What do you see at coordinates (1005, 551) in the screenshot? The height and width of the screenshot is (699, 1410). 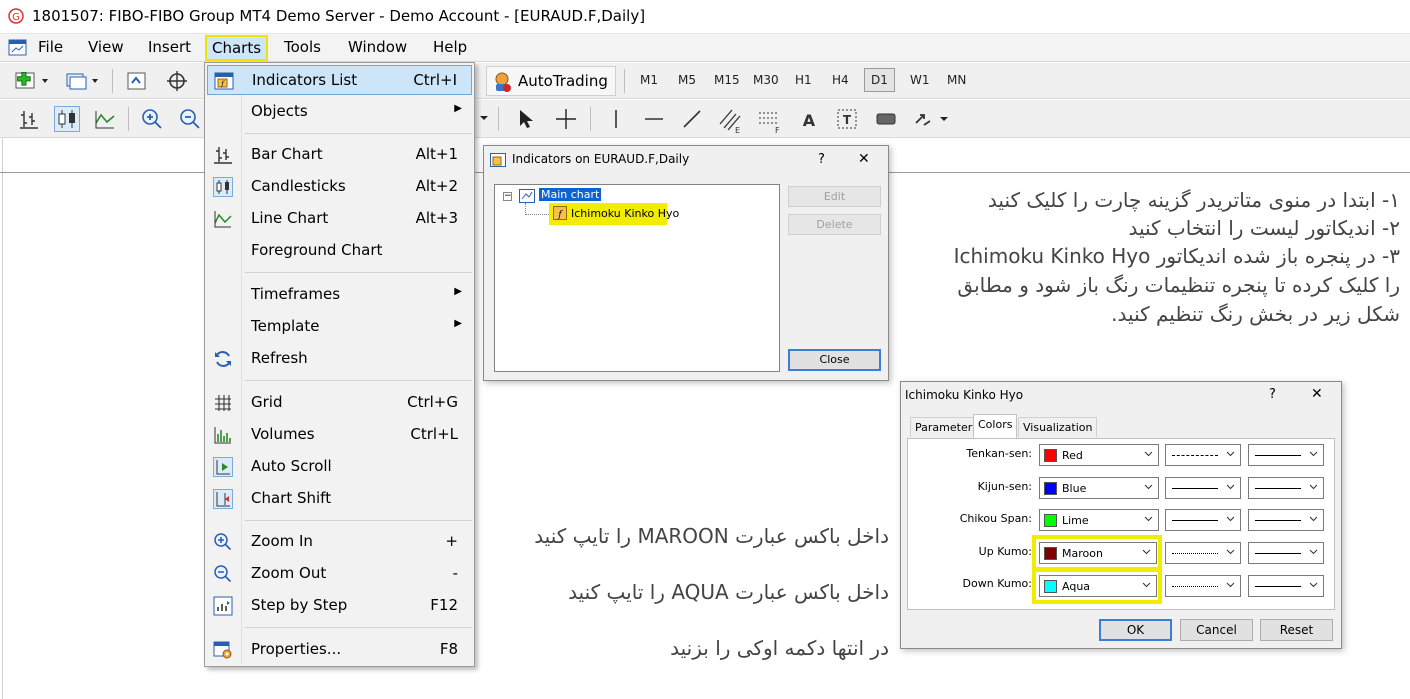 I see `up-kumo-label: Up Kumo:` at bounding box center [1005, 551].